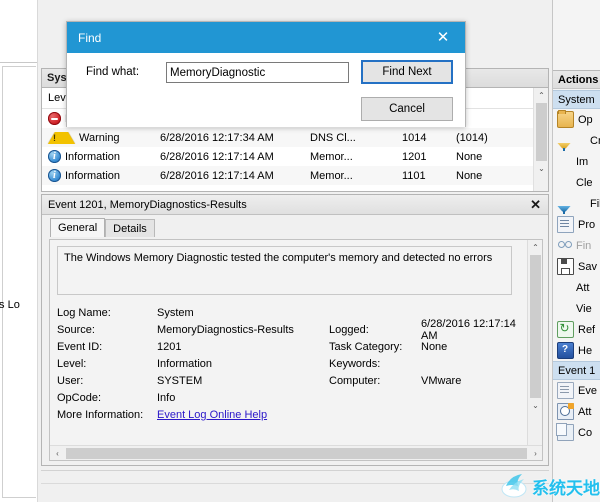 The width and height of the screenshot is (600, 502). Describe the element at coordinates (18, 62) in the screenshot. I see `tree-separator` at that location.